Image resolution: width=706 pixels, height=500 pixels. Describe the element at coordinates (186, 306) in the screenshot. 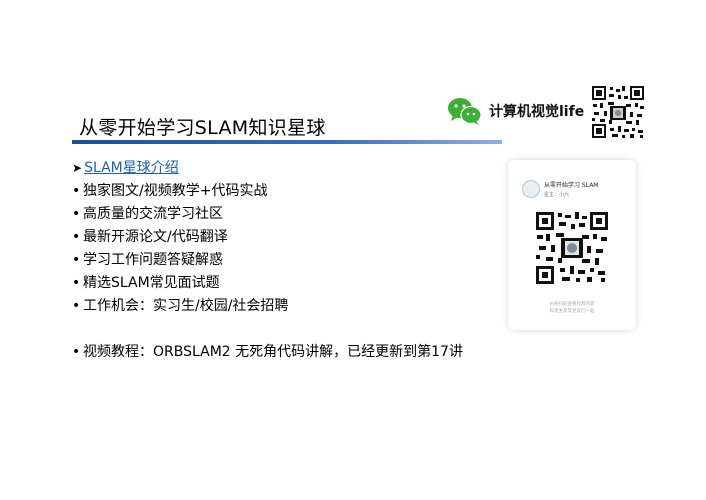

I see `list-item-text: 工作机会：实习生/校园/社会招聘` at that location.